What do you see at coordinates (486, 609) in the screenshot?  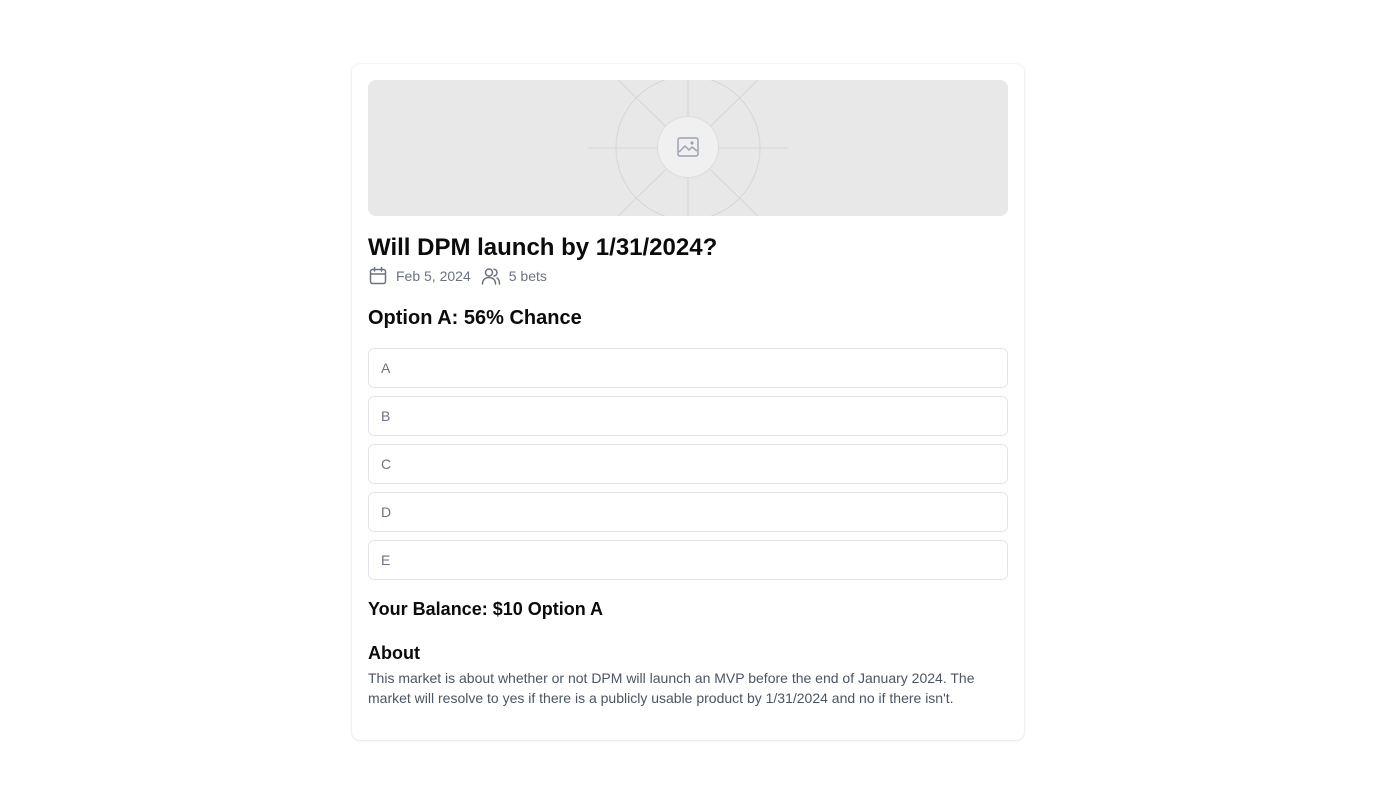 I see `balance-label: Your Balance: $10 Option A` at bounding box center [486, 609].